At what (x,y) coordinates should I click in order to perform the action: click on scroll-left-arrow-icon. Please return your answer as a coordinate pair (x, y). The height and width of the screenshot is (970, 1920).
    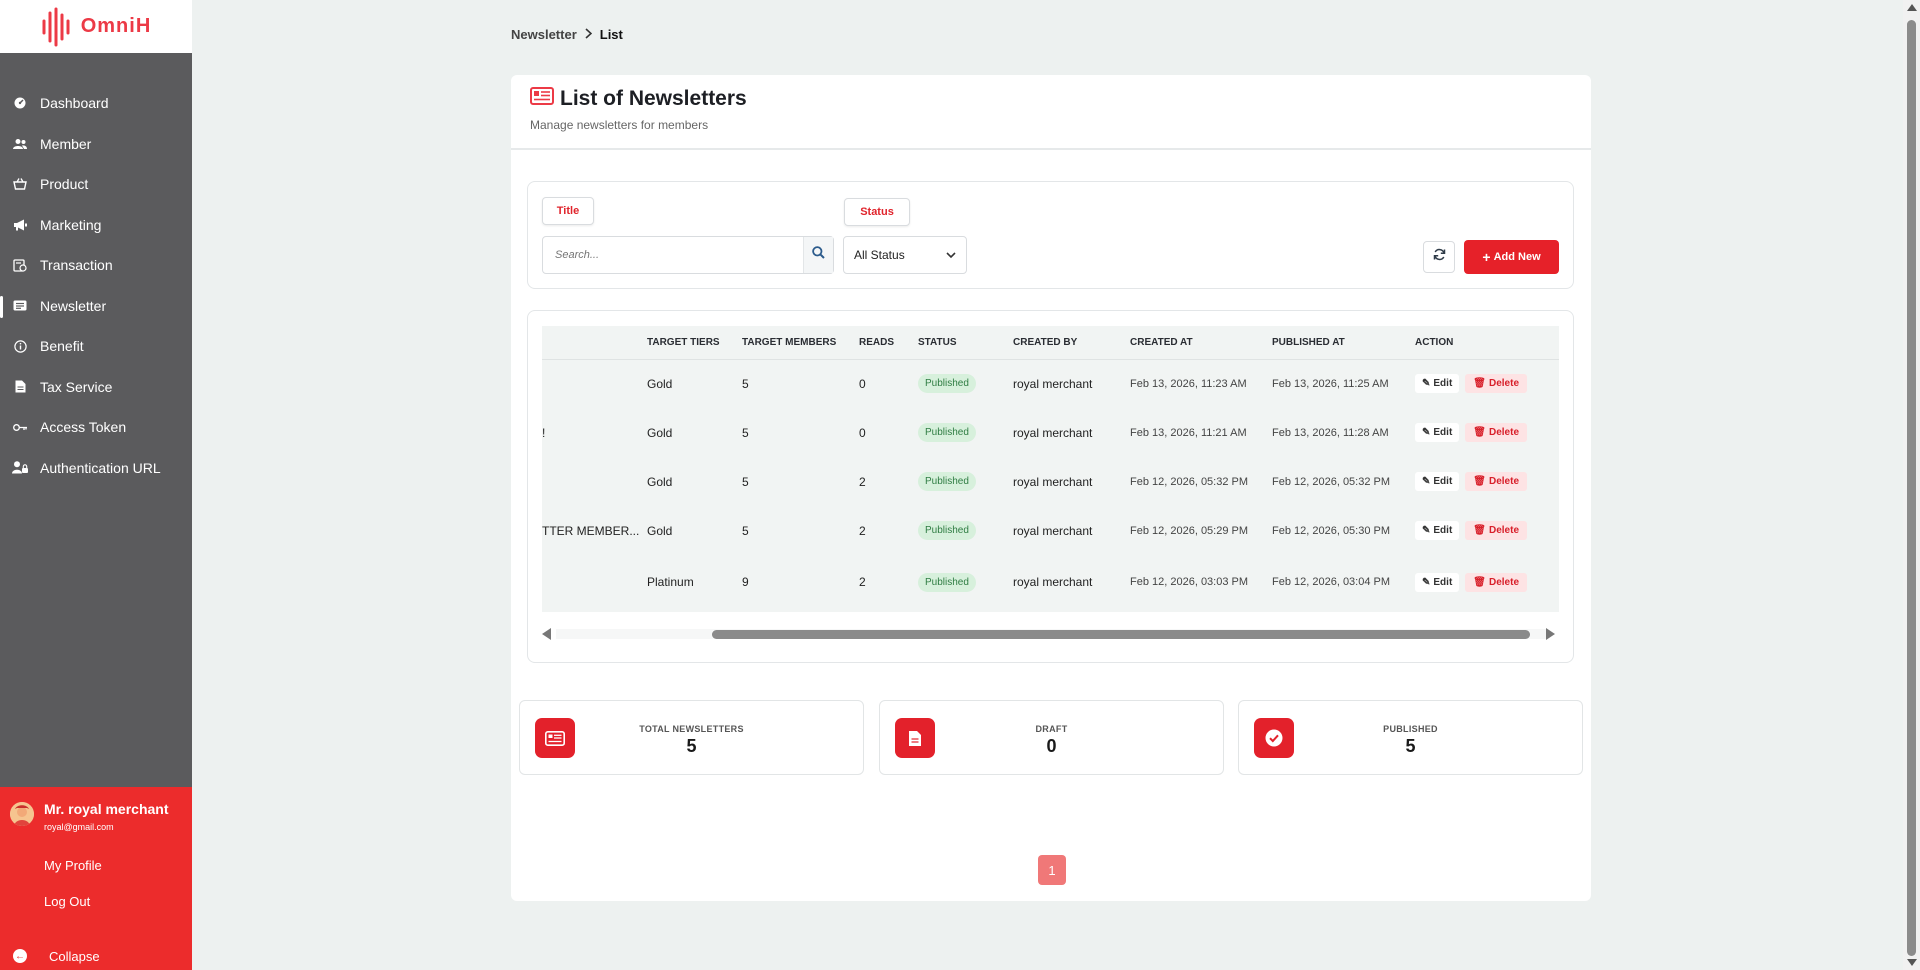
    Looking at the image, I should click on (546, 634).